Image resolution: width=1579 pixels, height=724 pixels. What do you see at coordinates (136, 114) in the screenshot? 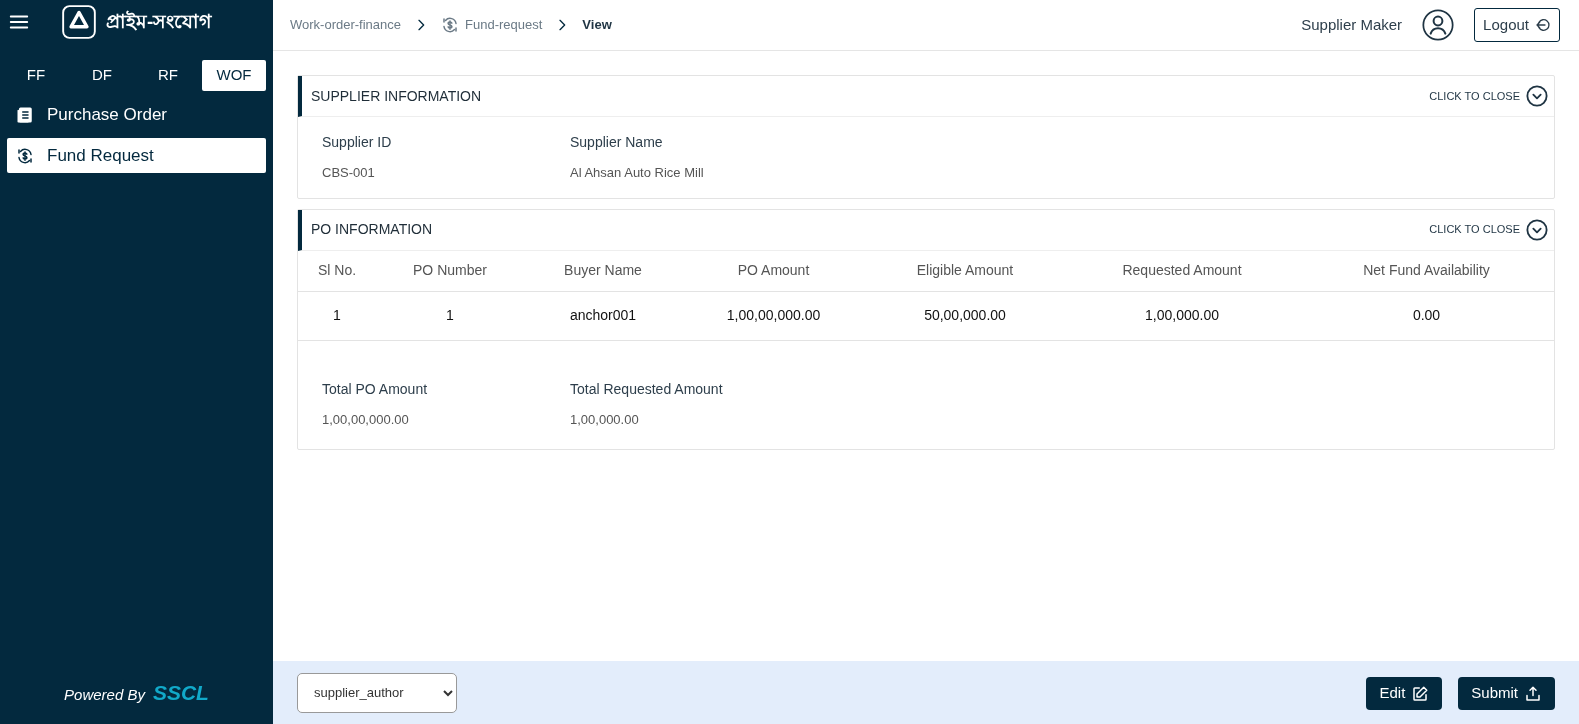
I see `sidebar-item: Purchase Order` at bounding box center [136, 114].